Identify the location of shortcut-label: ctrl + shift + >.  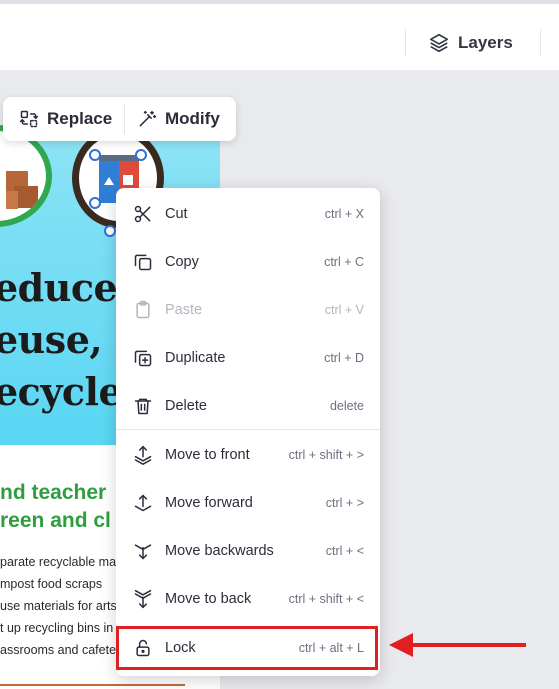
(326, 455).